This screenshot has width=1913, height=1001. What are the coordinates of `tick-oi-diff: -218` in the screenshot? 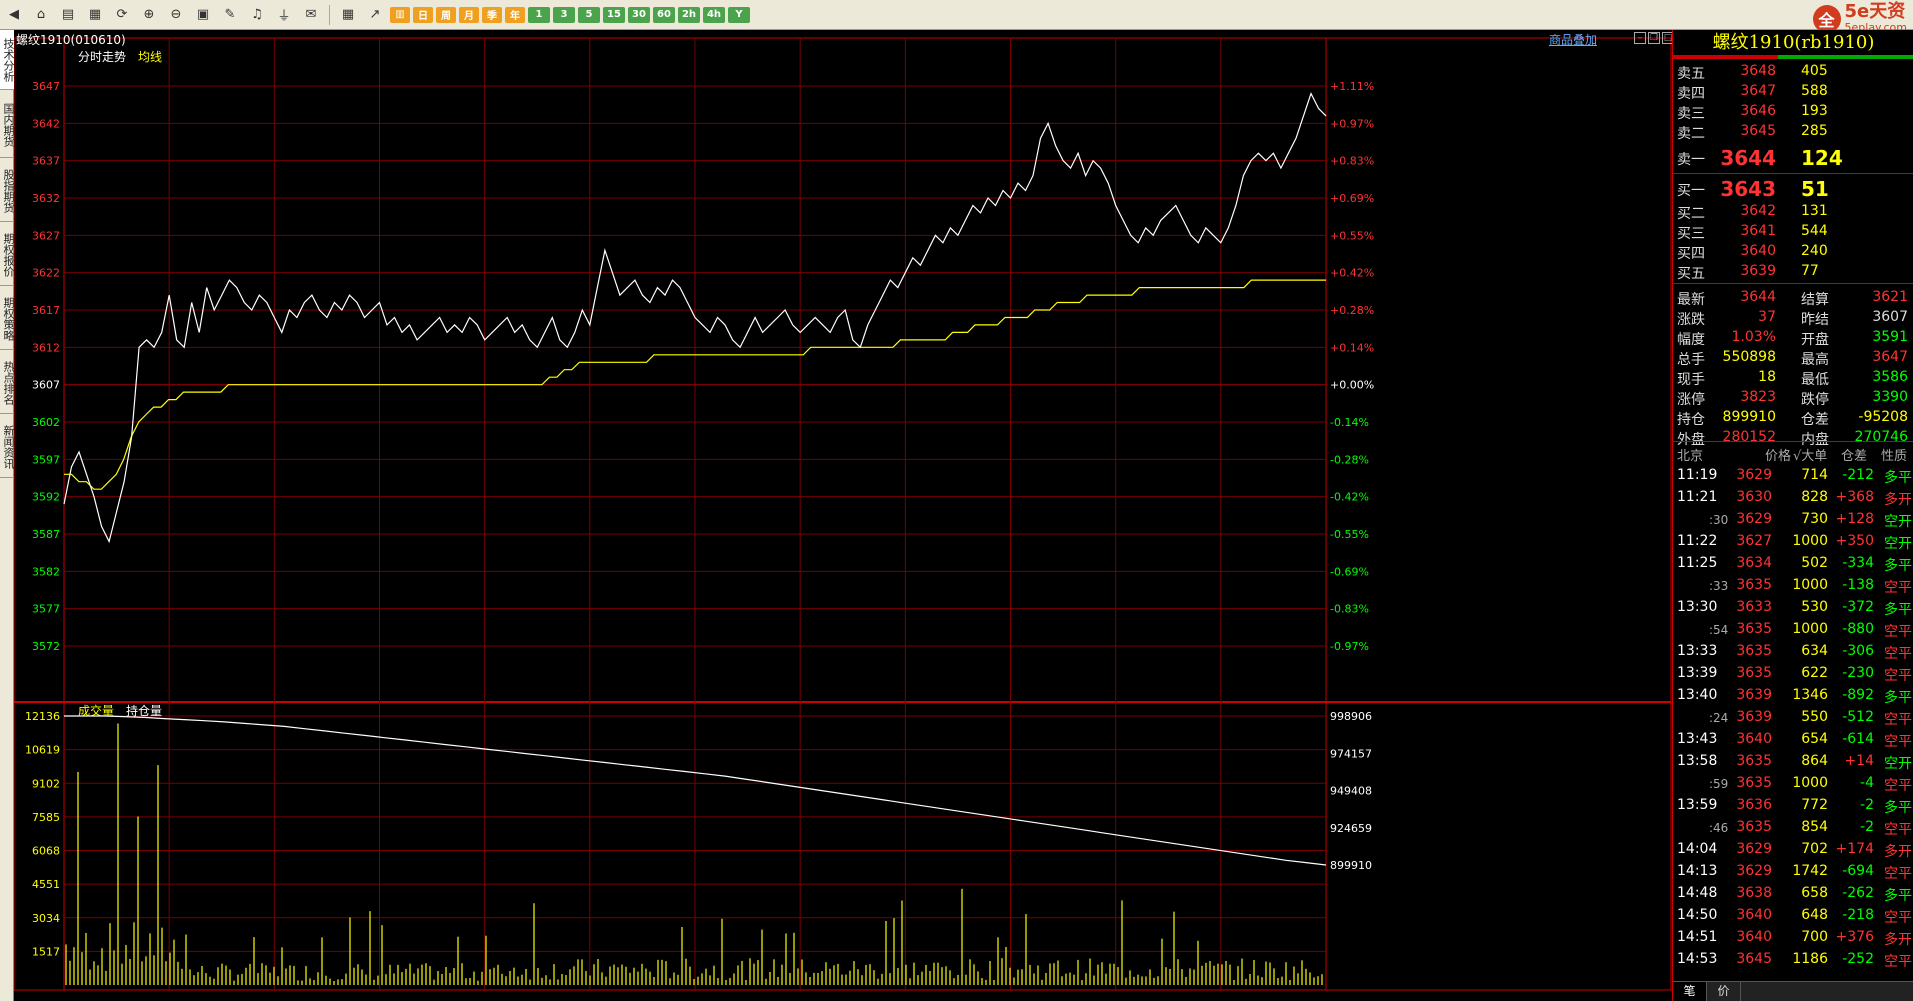 It's located at (1858, 915).